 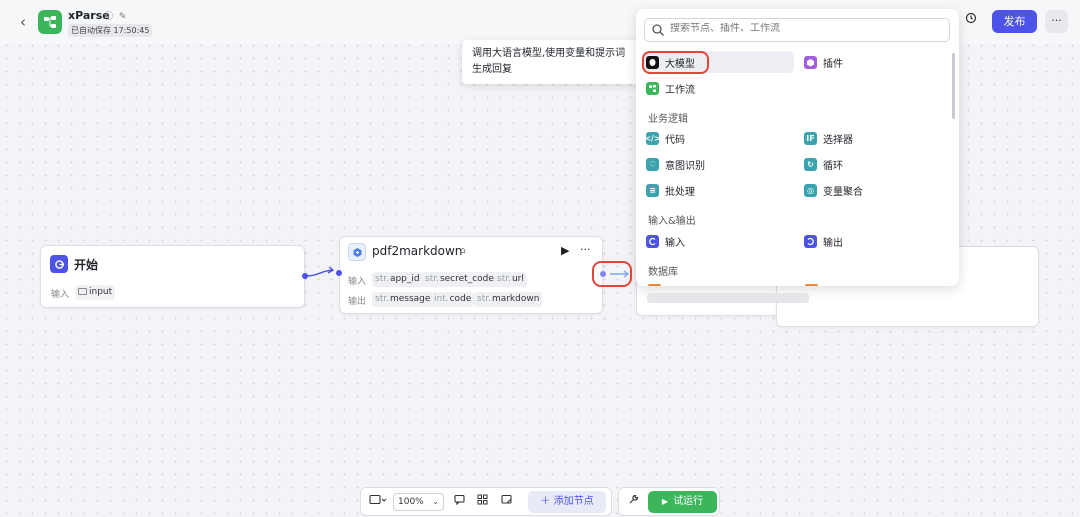 What do you see at coordinates (718, 241) in the screenshot?
I see `node-item-input: 输入` at bounding box center [718, 241].